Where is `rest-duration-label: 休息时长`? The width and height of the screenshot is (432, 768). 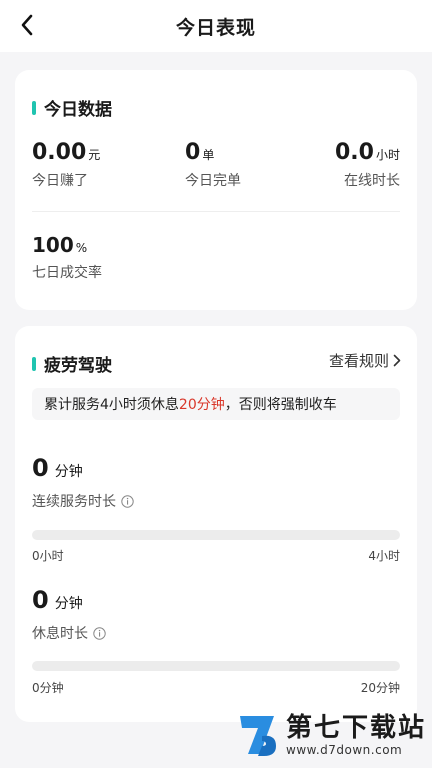
rest-duration-label: 休息时长 is located at coordinates (60, 634).